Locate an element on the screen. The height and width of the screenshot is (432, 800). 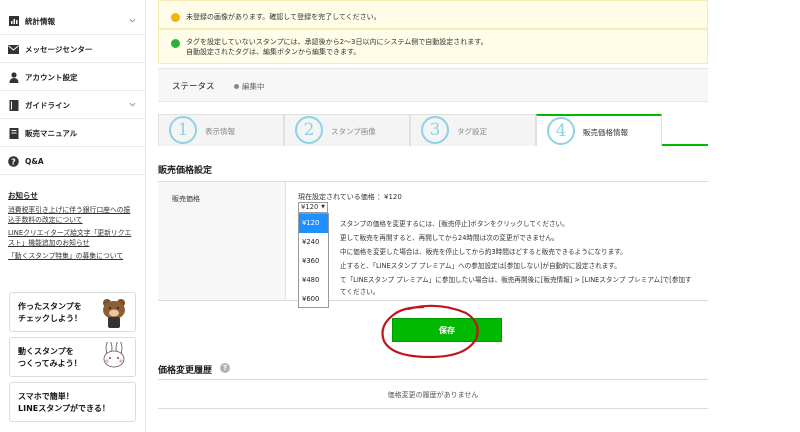
sidebar-item-label: メッセージセンター is located at coordinates (59, 49).